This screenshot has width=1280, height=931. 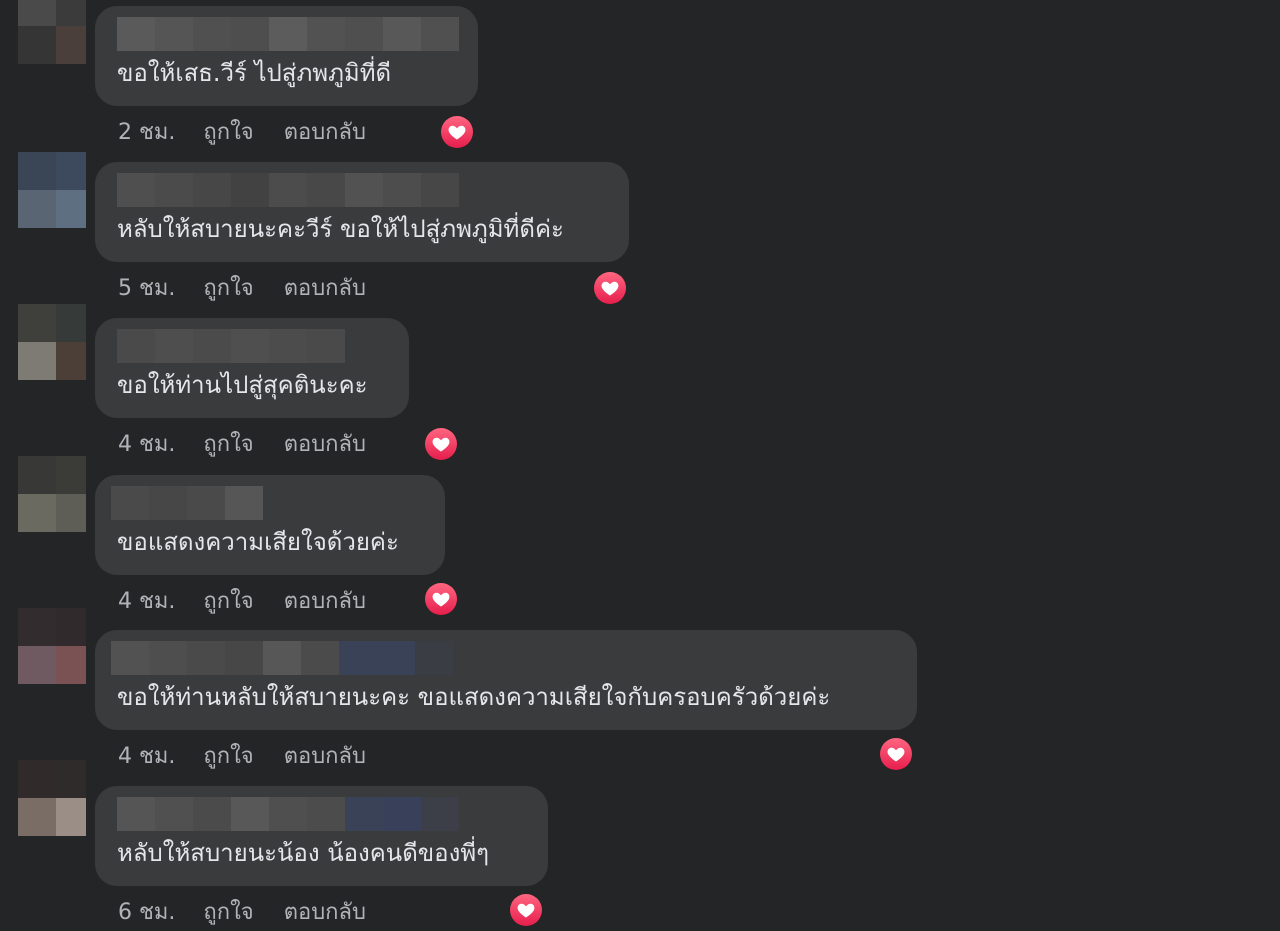 I want to click on comment-bubble: ขอให้เสธ.วีร์ ไปสู่ภพภูมิที่ดี, so click(x=286, y=56).